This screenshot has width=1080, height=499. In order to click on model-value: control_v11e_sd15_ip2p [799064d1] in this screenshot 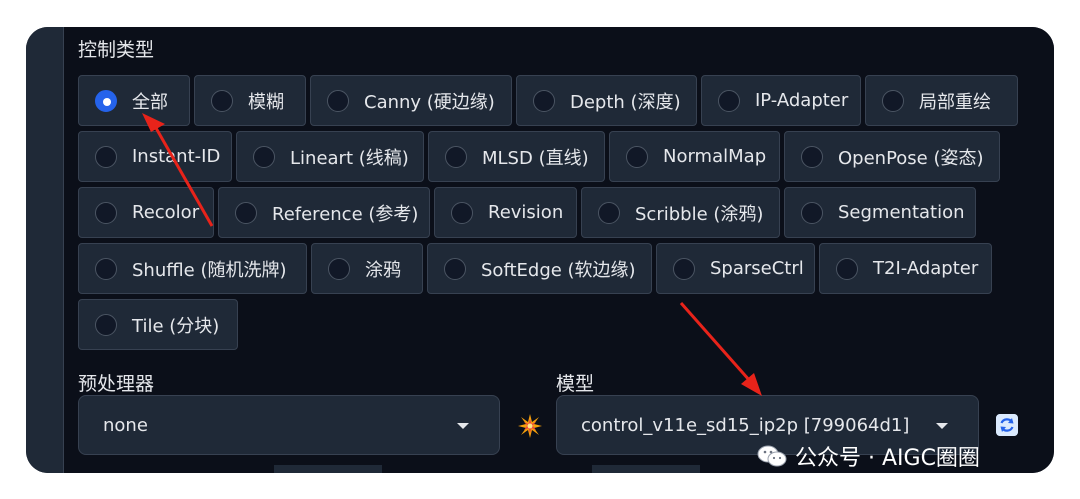, I will do `click(745, 425)`.